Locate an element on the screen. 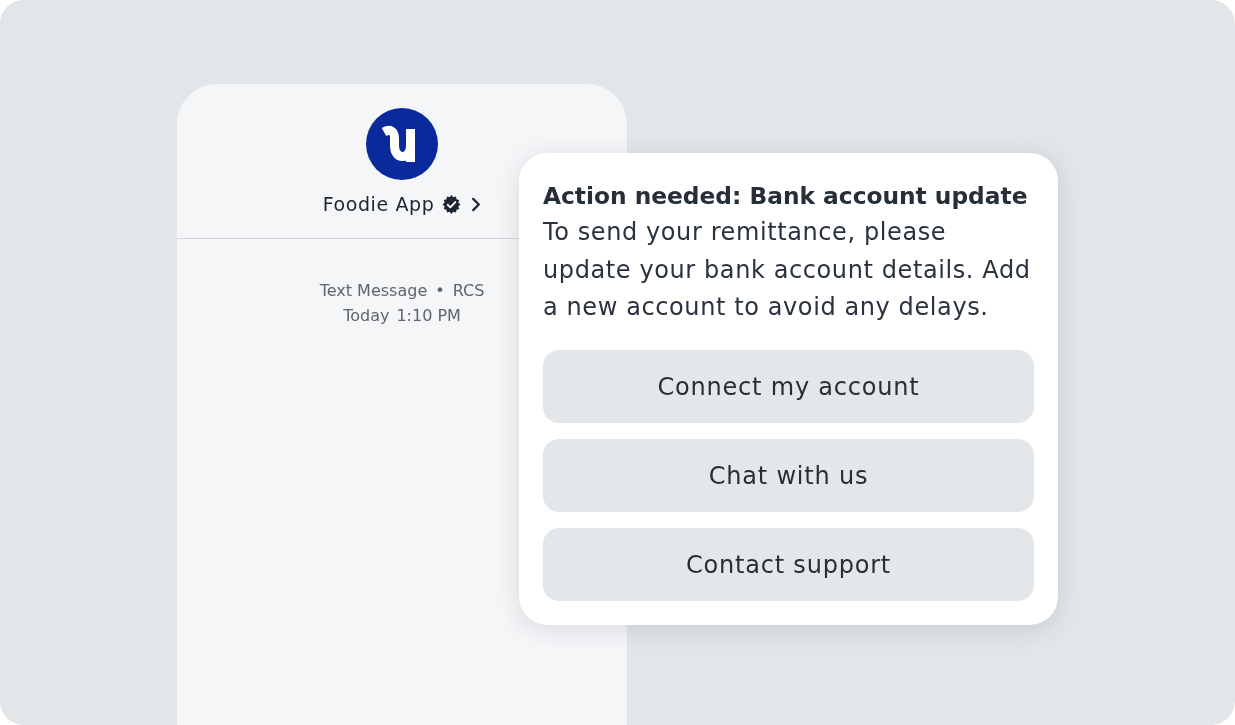 This screenshot has height=725, width=1235. contact-name: Foodie App is located at coordinates (378, 204).